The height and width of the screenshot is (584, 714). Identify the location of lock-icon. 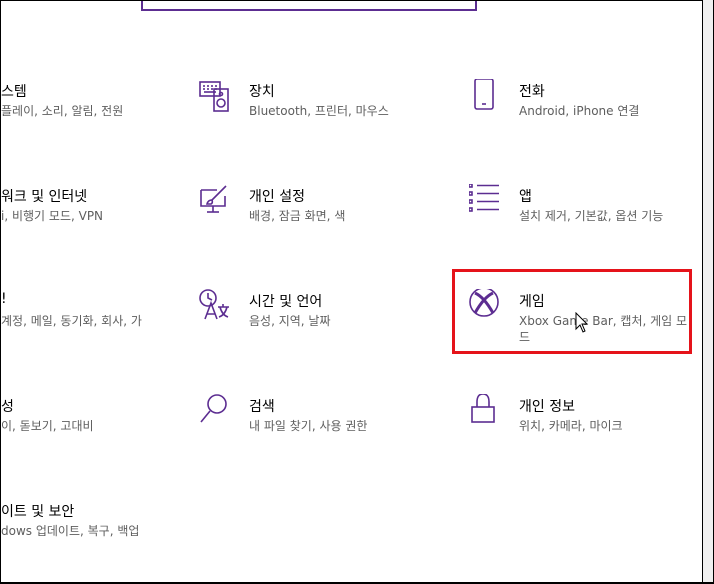
(486, 411).